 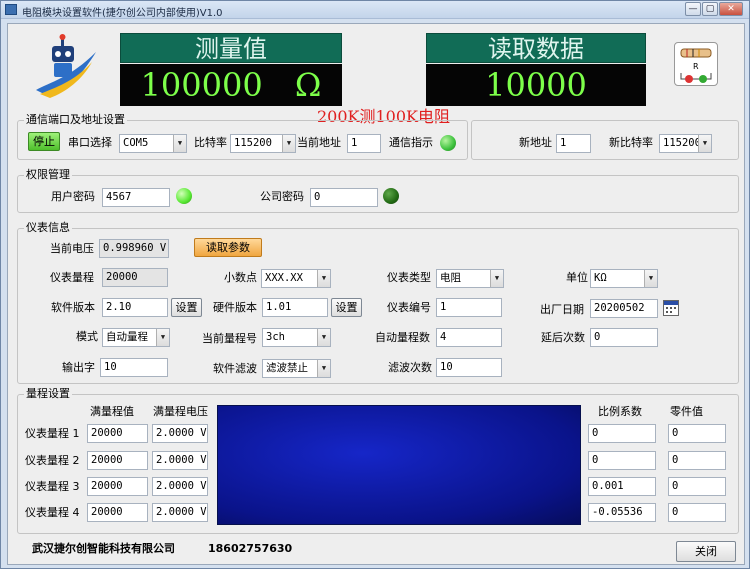 I want to click on unit-select: KΩ ▼, so click(x=624, y=278).